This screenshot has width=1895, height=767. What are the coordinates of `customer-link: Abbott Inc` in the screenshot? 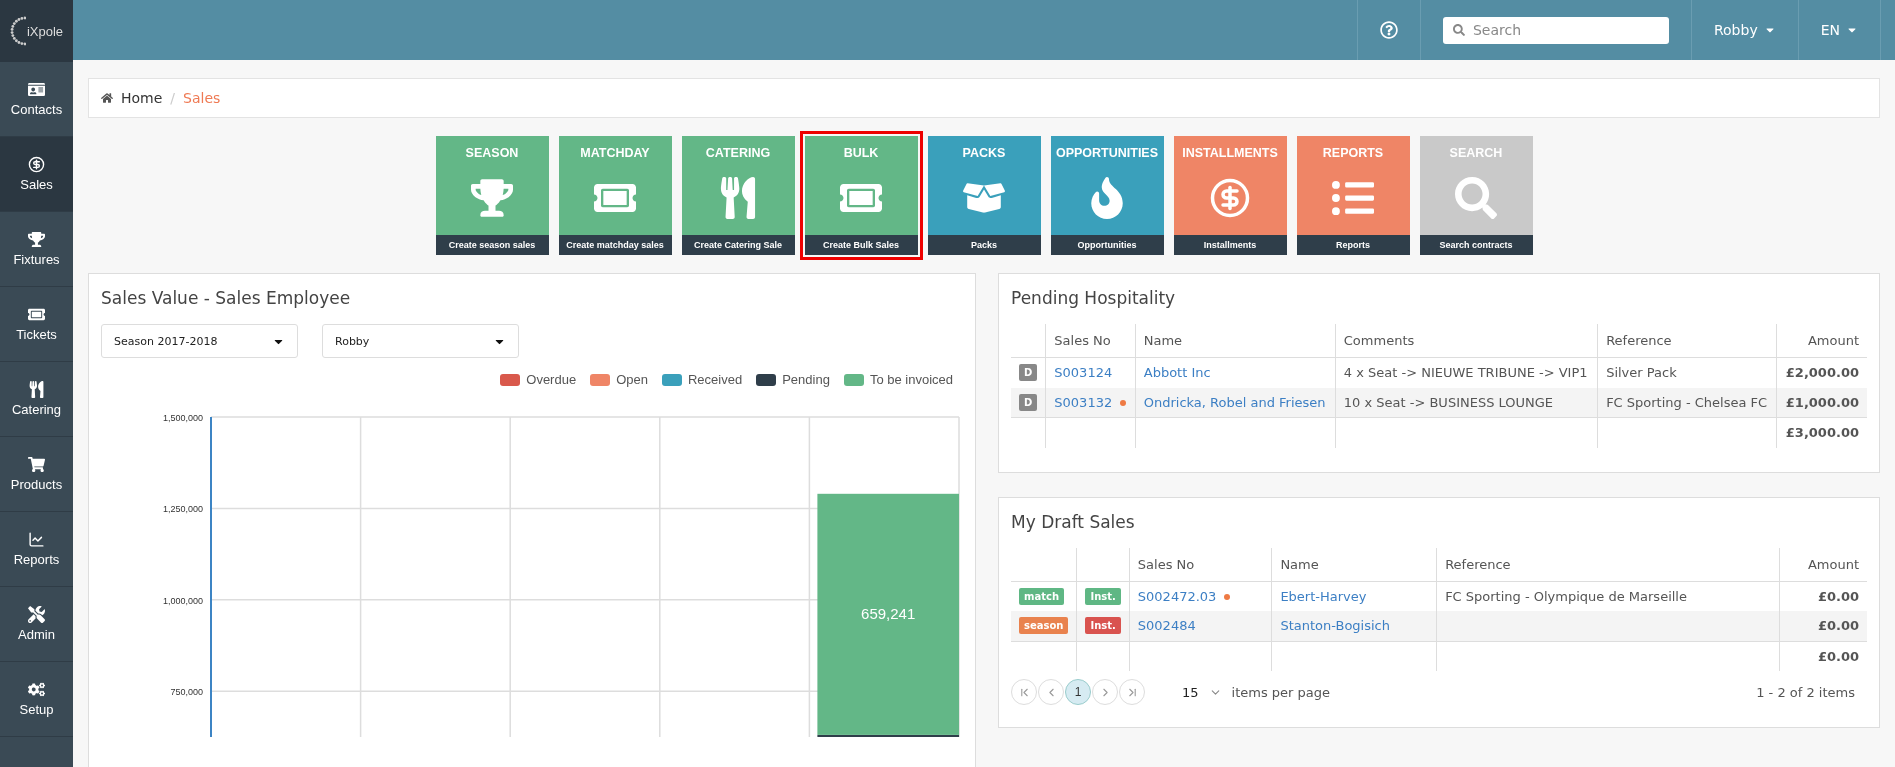 It's located at (1177, 373).